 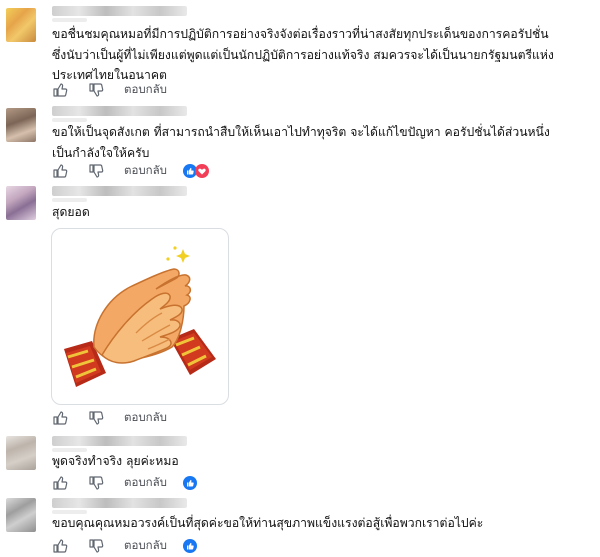 I want to click on comment-line: พูดจริงทำจริง ลุยค่ะหมอ, so click(x=115, y=461).